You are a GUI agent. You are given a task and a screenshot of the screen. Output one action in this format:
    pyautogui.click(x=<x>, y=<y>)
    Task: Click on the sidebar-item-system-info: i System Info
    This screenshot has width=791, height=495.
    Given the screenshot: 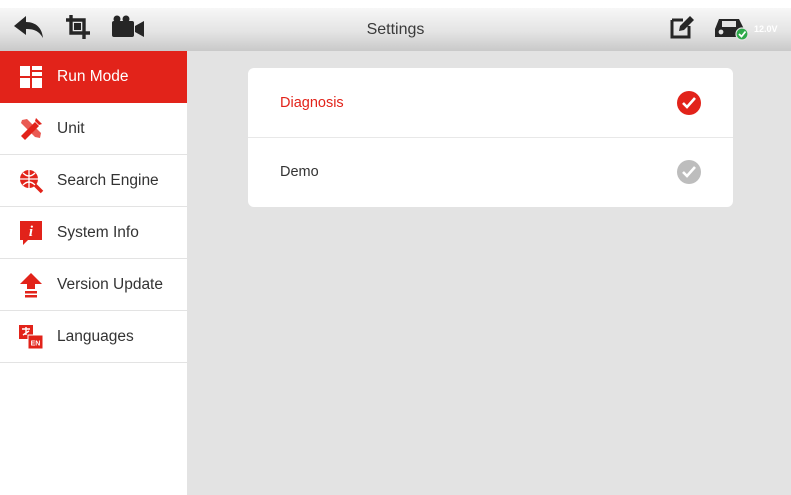 What is the action you would take?
    pyautogui.click(x=93, y=233)
    